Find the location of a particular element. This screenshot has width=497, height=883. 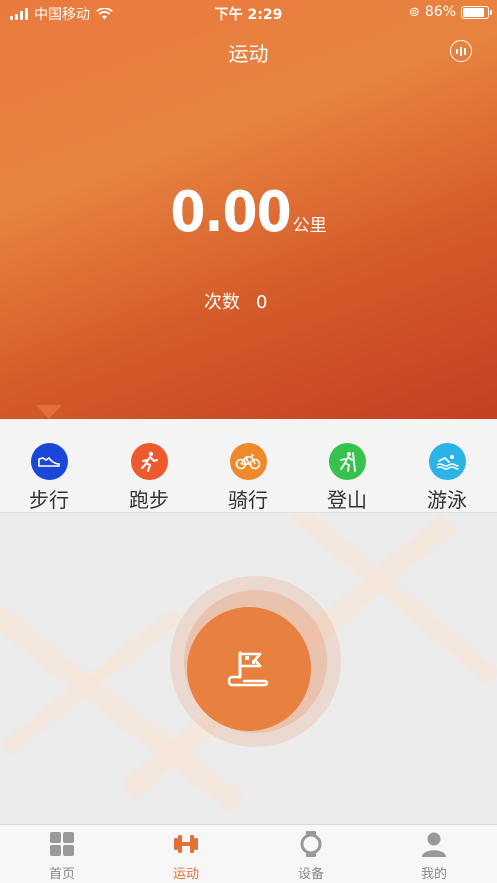

count-label: 次数 is located at coordinates (222, 302).